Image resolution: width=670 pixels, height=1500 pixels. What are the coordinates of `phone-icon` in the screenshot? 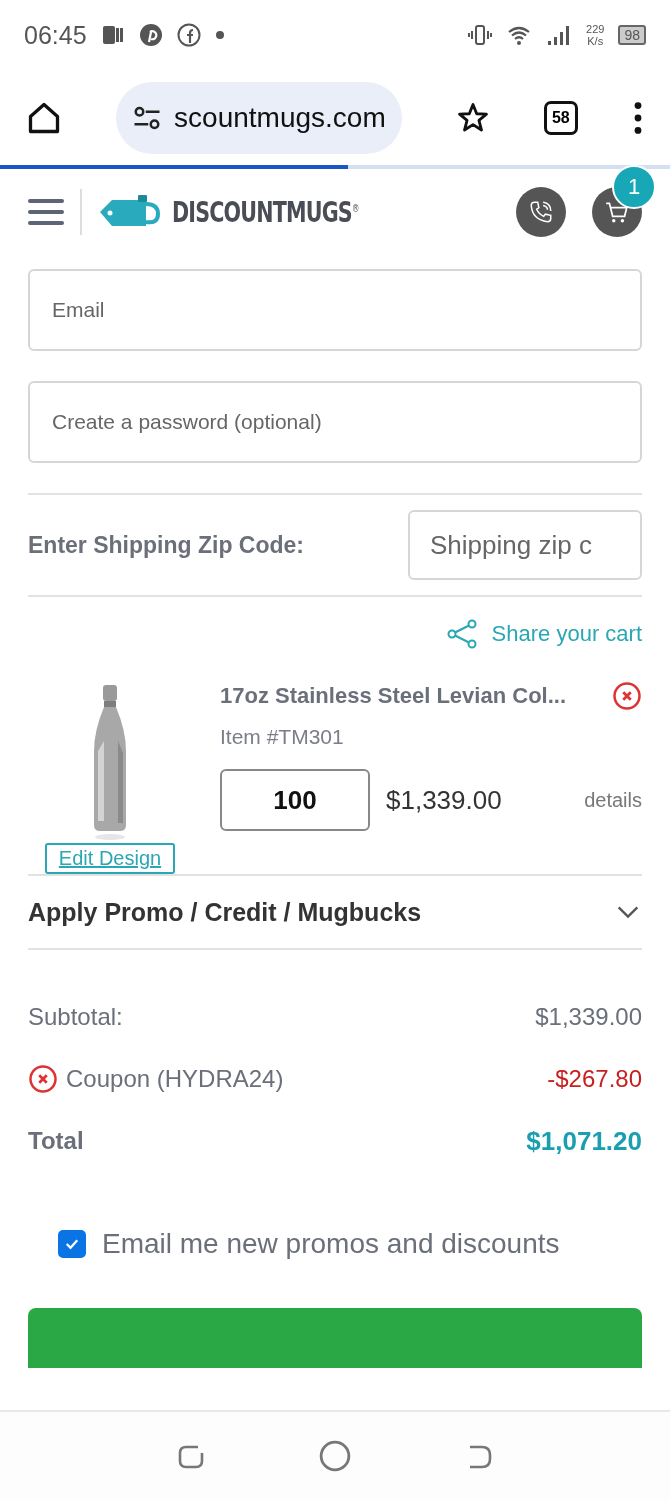 It's located at (541, 212).